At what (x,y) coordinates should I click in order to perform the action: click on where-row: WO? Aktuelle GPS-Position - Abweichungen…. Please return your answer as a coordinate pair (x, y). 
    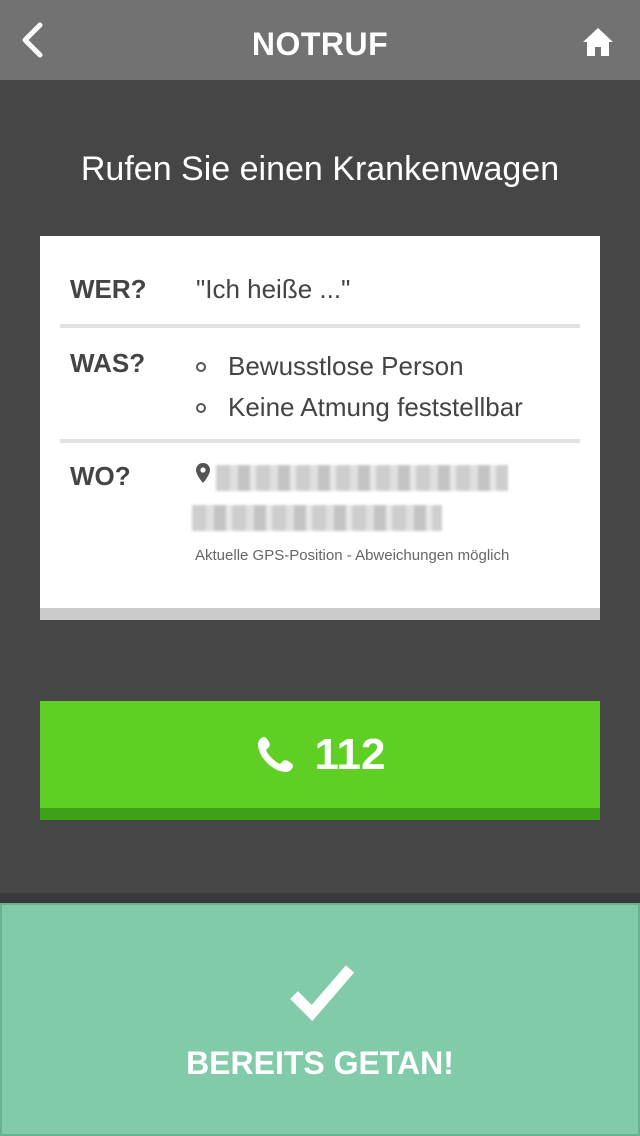
    Looking at the image, I should click on (320, 523).